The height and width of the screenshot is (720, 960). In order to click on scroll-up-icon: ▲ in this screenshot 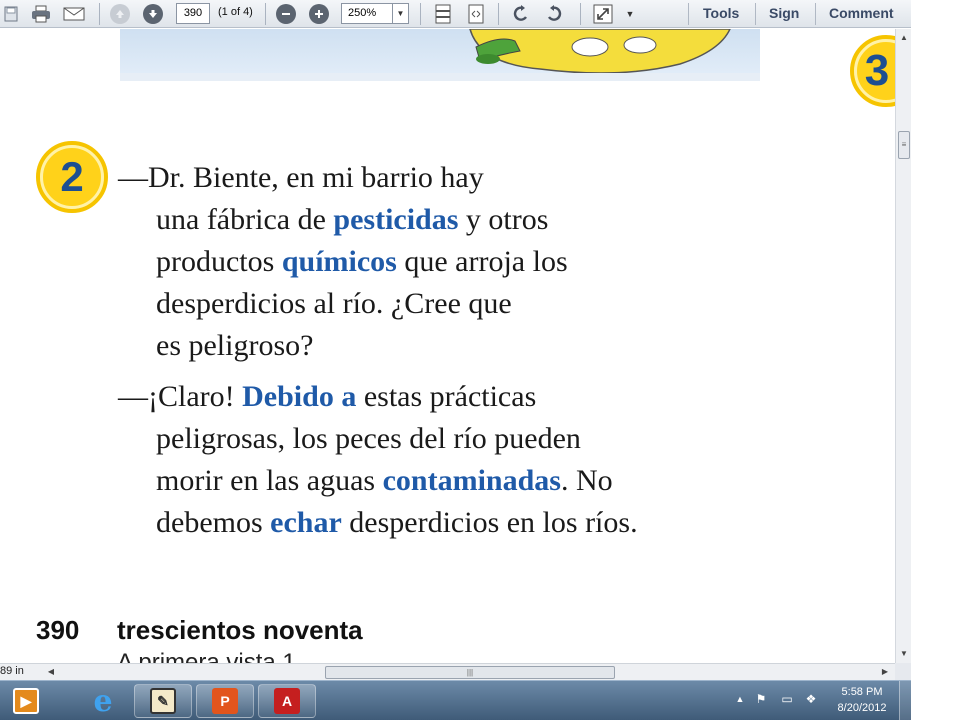, I will do `click(904, 38)`.